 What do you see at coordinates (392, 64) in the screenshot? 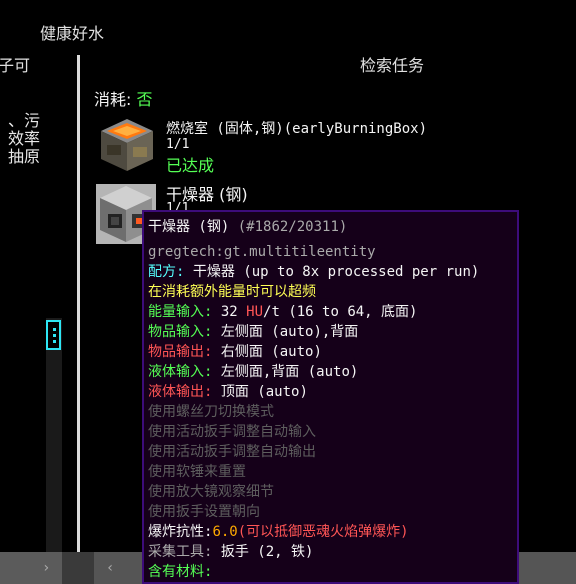
I see `search-task-title: 检索任务` at bounding box center [392, 64].